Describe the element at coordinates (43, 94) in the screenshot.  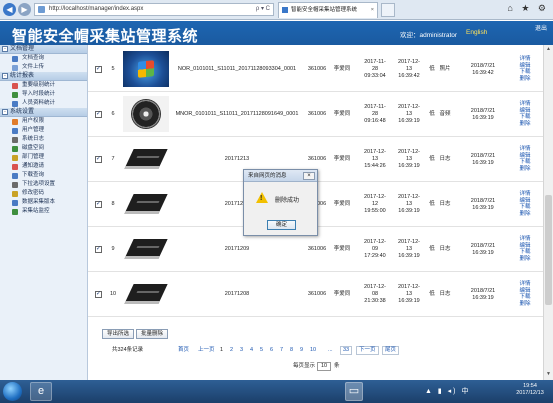
I see `sidebar-item-import-stats: 导入时段统计` at that location.